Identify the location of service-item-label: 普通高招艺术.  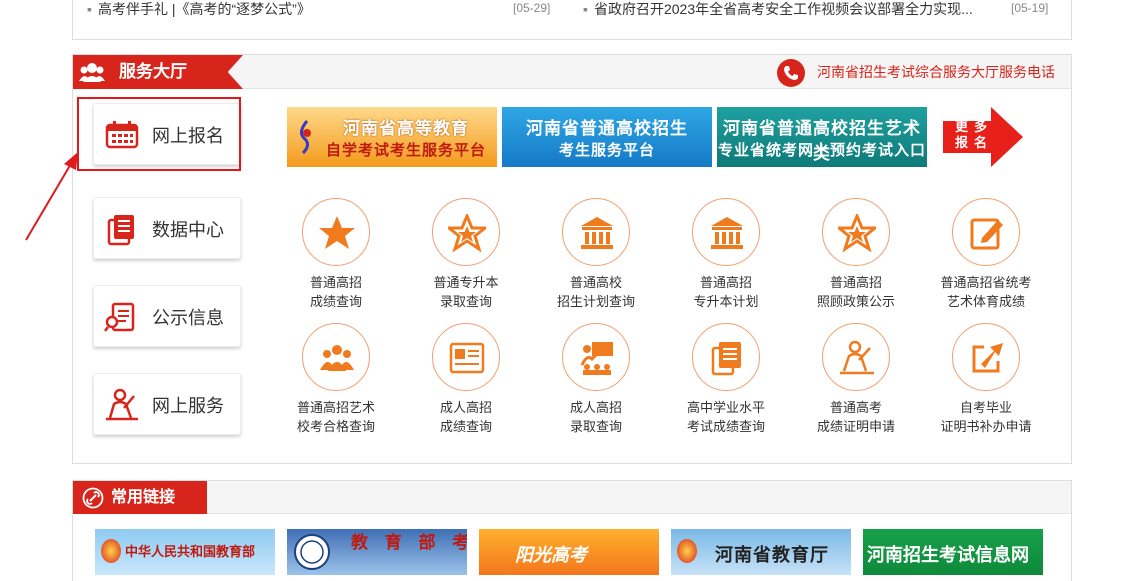
(335, 407).